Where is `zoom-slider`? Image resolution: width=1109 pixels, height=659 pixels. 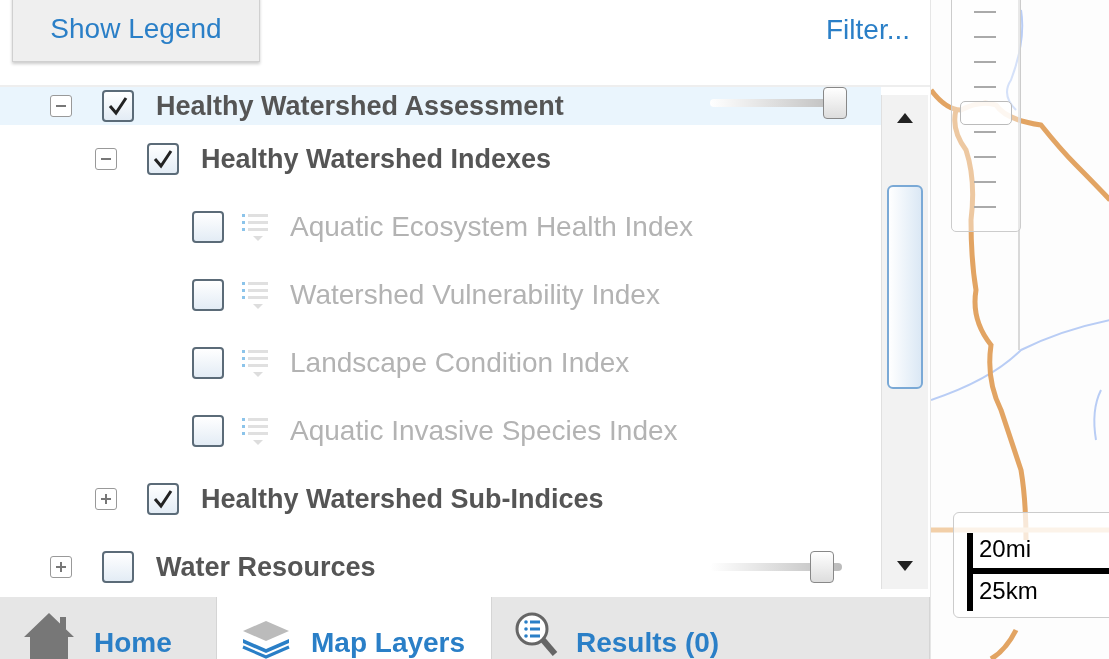
zoom-slider is located at coordinates (986, 116).